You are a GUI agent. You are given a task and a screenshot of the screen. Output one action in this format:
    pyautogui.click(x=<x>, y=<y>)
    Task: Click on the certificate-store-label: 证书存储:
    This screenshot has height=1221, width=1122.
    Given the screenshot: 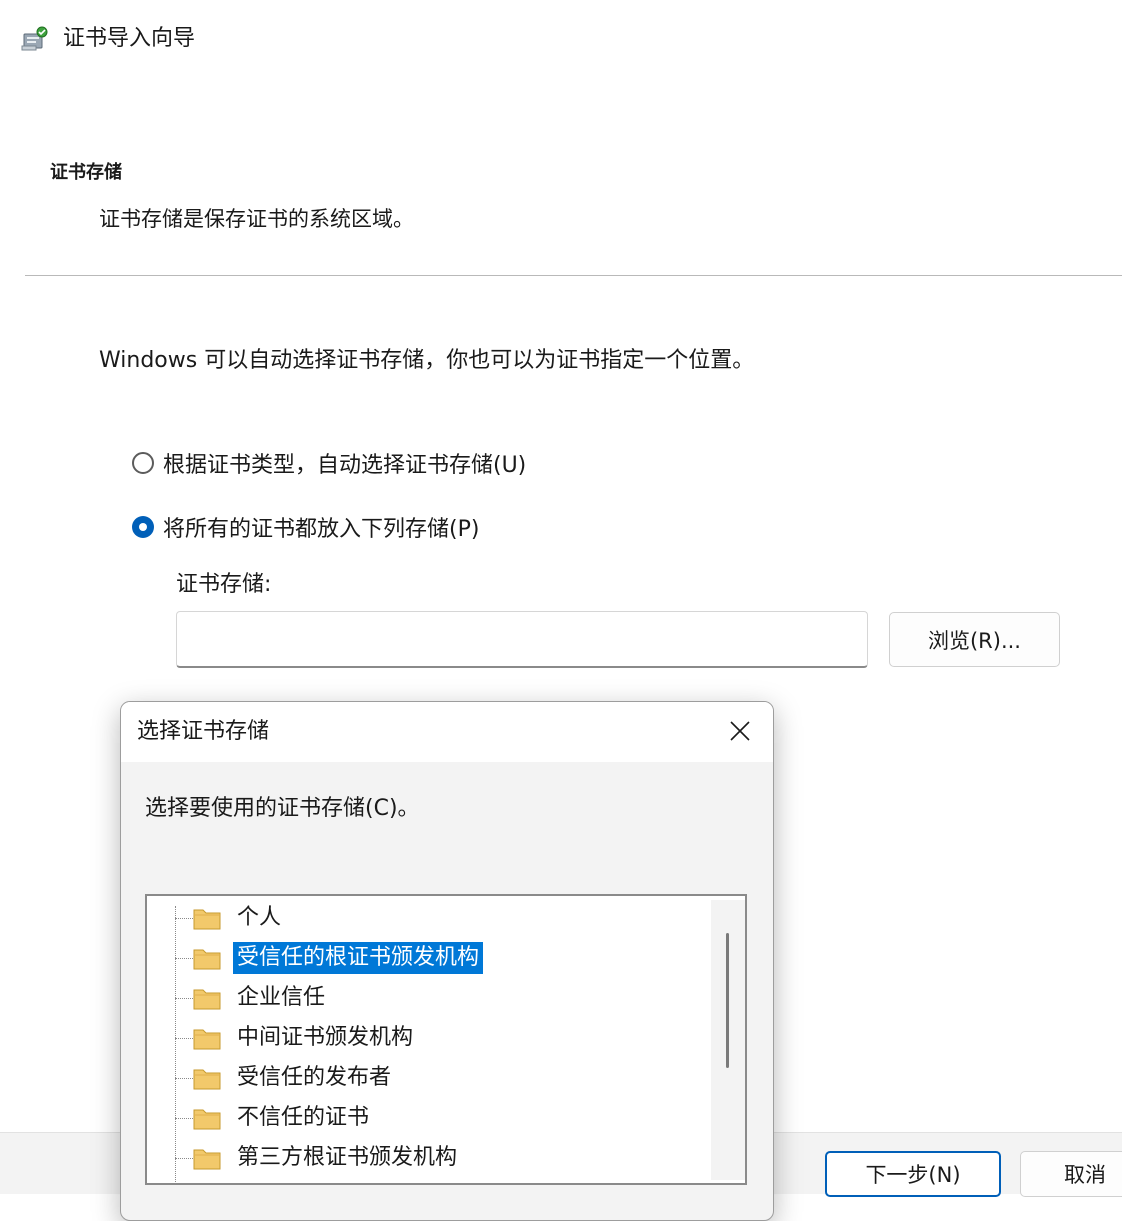 What is the action you would take?
    pyautogui.click(x=224, y=584)
    